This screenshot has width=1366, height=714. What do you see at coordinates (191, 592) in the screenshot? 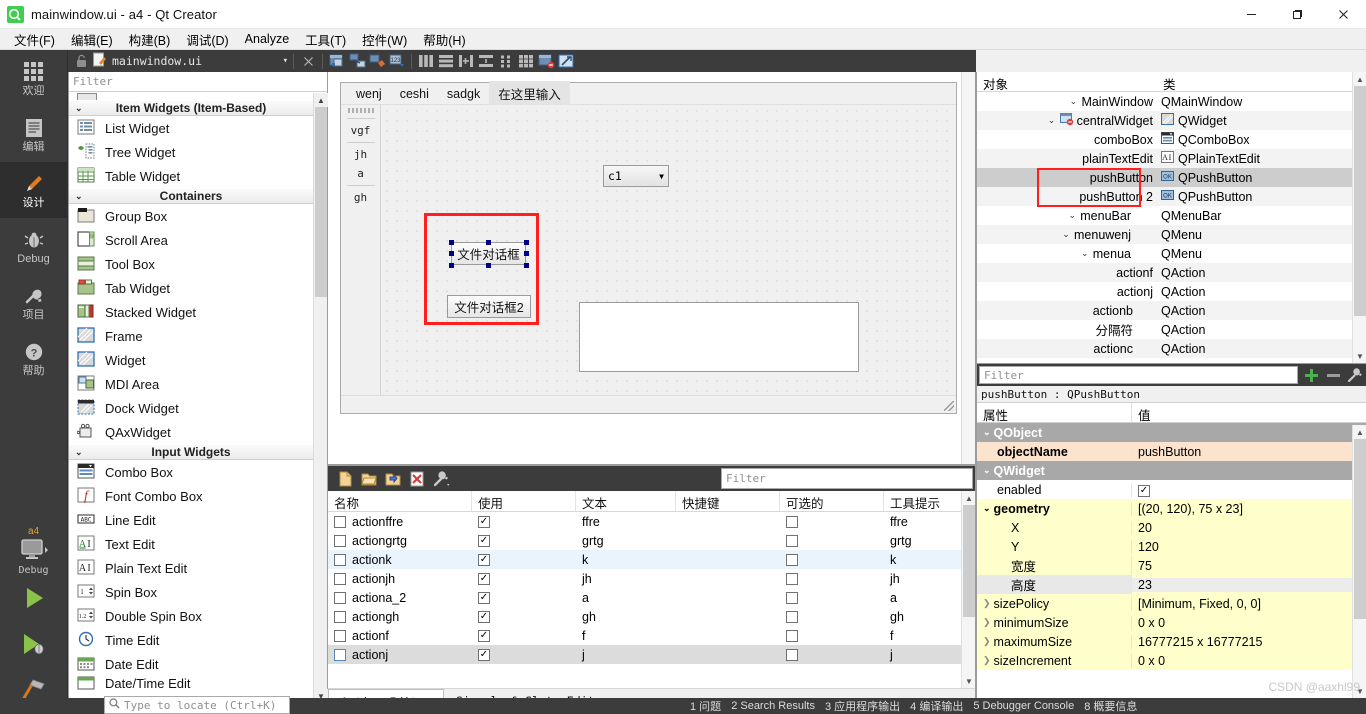
I see `widget-item-spin-box: 1 Spin Box` at bounding box center [191, 592].